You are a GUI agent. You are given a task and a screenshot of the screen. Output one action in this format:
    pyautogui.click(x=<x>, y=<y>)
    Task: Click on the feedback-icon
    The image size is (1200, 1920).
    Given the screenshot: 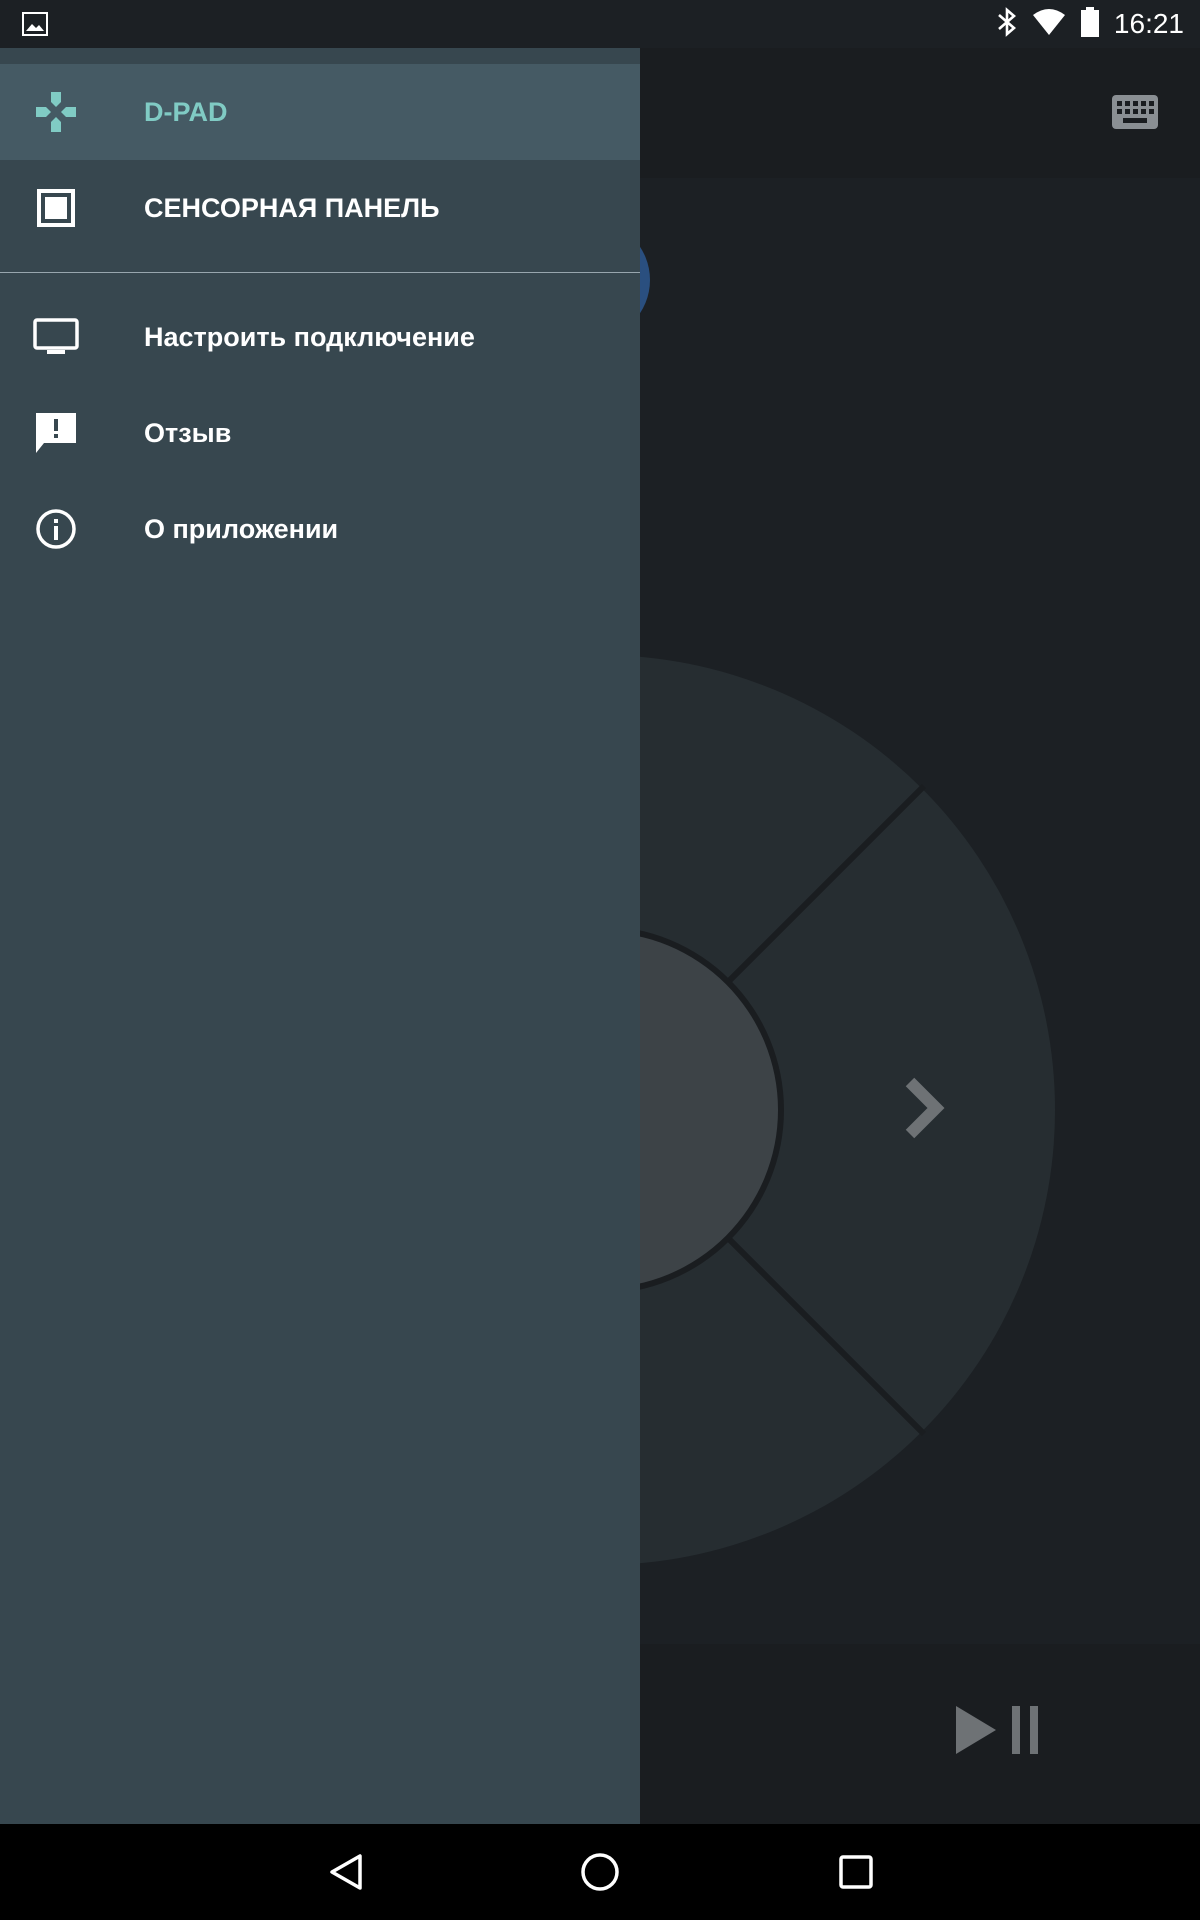 What is the action you would take?
    pyautogui.click(x=56, y=433)
    